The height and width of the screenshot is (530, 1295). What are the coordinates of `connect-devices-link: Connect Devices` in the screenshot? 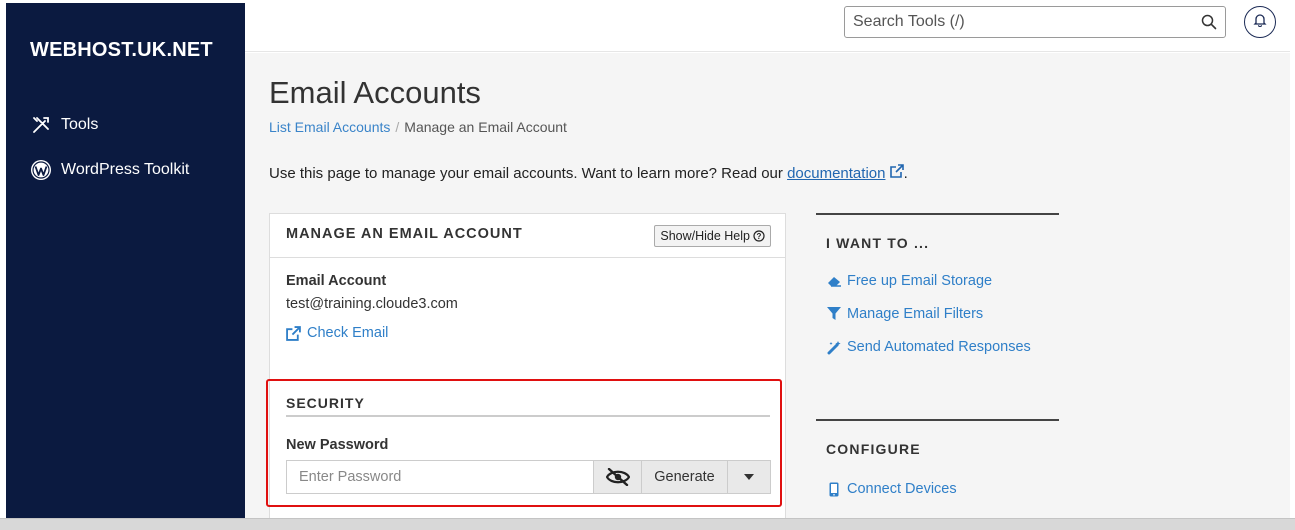 It's located at (891, 489).